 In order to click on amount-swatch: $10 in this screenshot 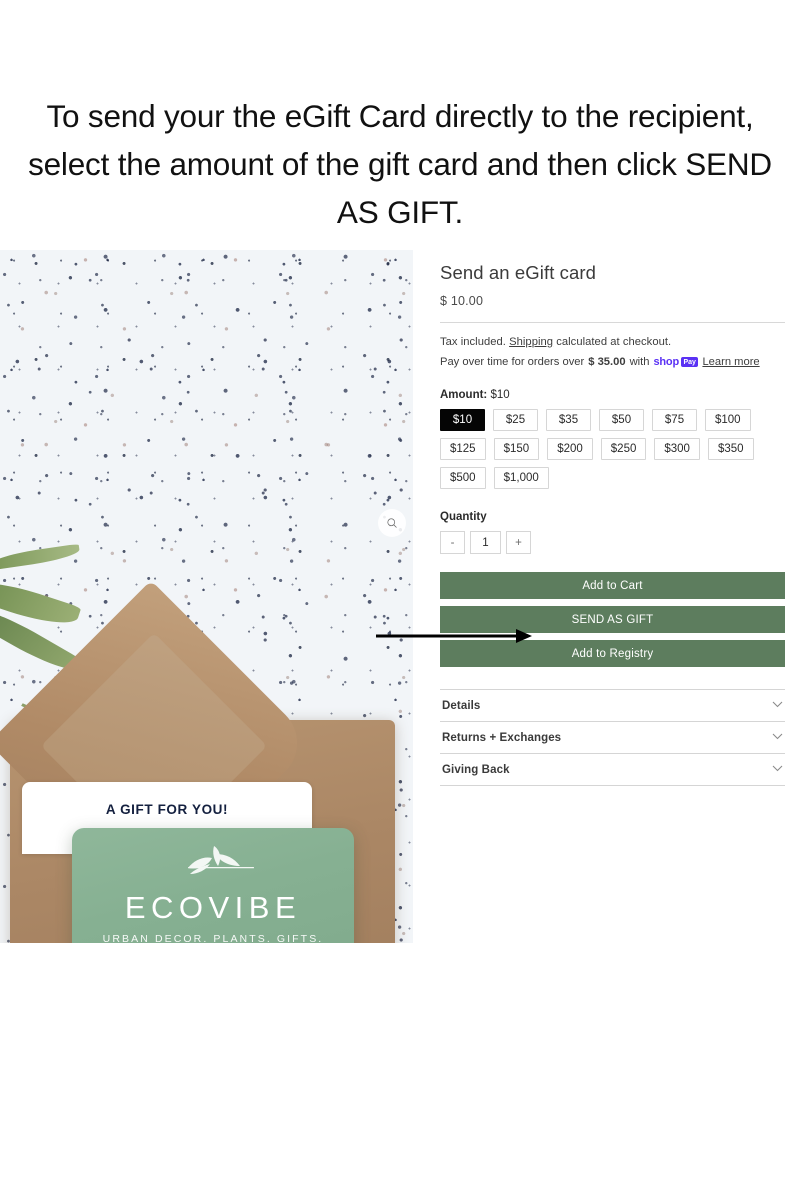, I will do `click(462, 420)`.